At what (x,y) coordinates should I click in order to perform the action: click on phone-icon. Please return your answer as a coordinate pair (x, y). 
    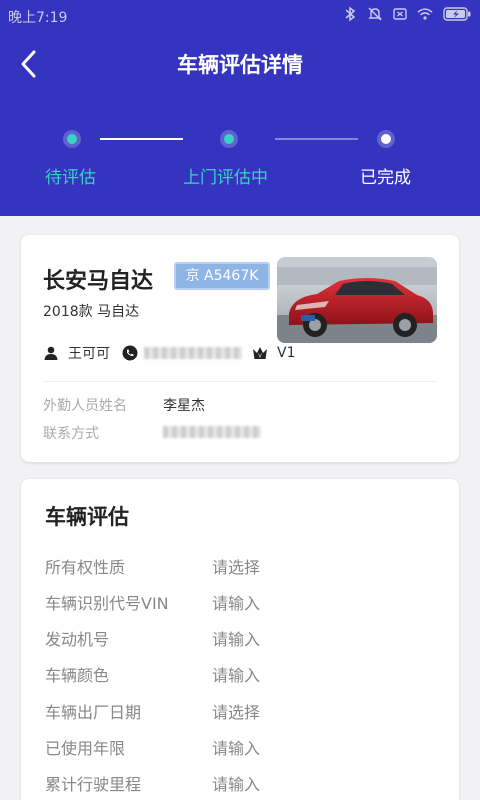
    Looking at the image, I should click on (130, 353).